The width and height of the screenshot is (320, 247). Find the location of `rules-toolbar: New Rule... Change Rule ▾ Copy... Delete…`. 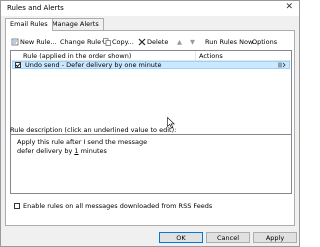

rules-toolbar: New Rule... Change Rule ▾ Copy... Delete… is located at coordinates (151, 42).